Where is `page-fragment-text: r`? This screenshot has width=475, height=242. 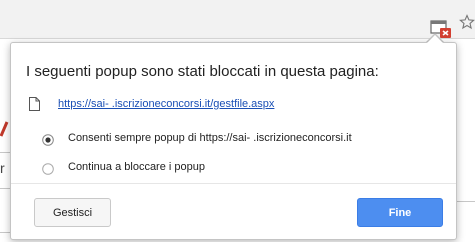
page-fragment-text: r is located at coordinates (2, 168).